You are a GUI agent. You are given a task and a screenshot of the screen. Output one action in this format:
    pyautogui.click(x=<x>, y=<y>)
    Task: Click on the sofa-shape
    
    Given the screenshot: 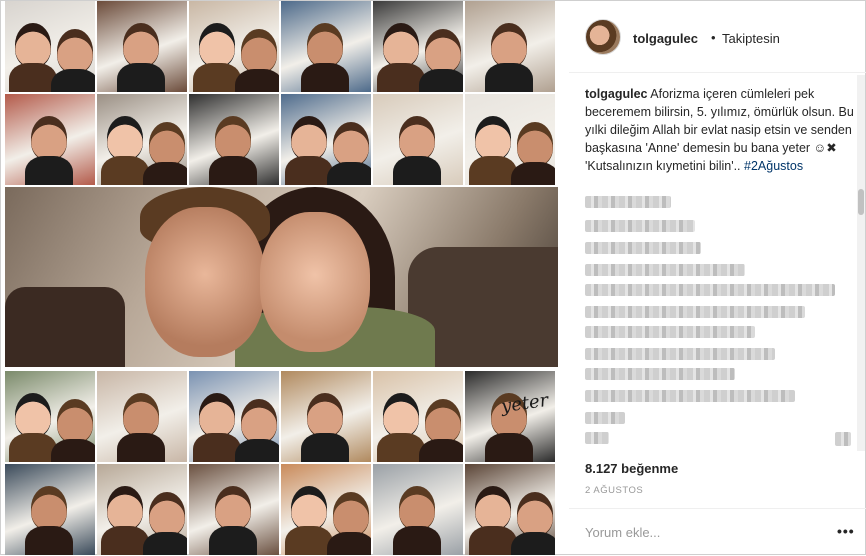 What is the action you would take?
    pyautogui.click(x=65, y=327)
    